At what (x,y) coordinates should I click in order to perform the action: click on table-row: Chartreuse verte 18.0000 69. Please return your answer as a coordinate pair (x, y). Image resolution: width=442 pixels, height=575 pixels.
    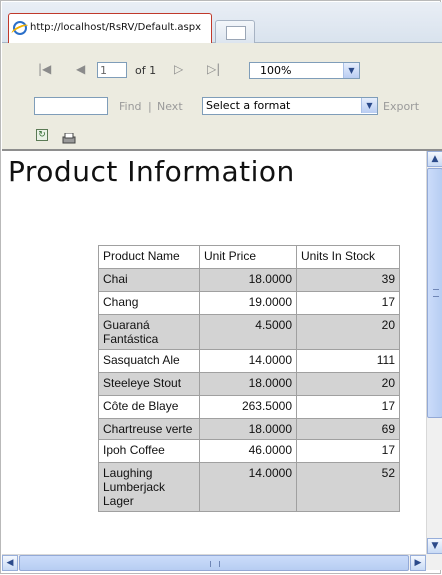
    Looking at the image, I should click on (249, 429).